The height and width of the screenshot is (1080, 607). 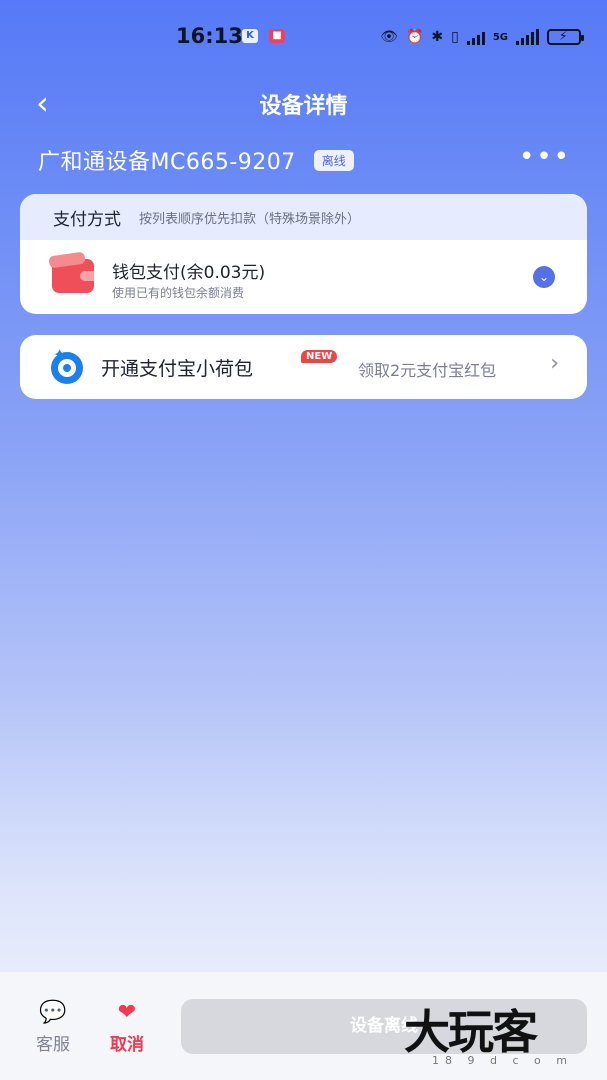 I want to click on bluetooth-icon: ✱, so click(x=437, y=37).